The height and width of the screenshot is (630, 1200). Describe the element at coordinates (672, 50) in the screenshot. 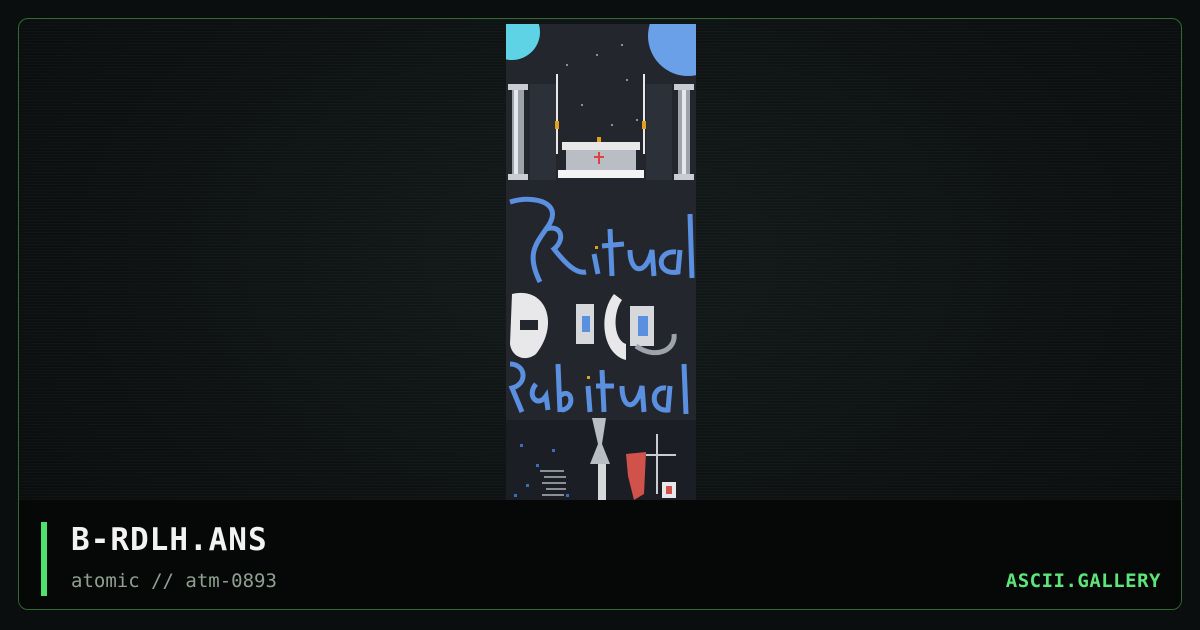

I see `blue-moon-shape` at that location.